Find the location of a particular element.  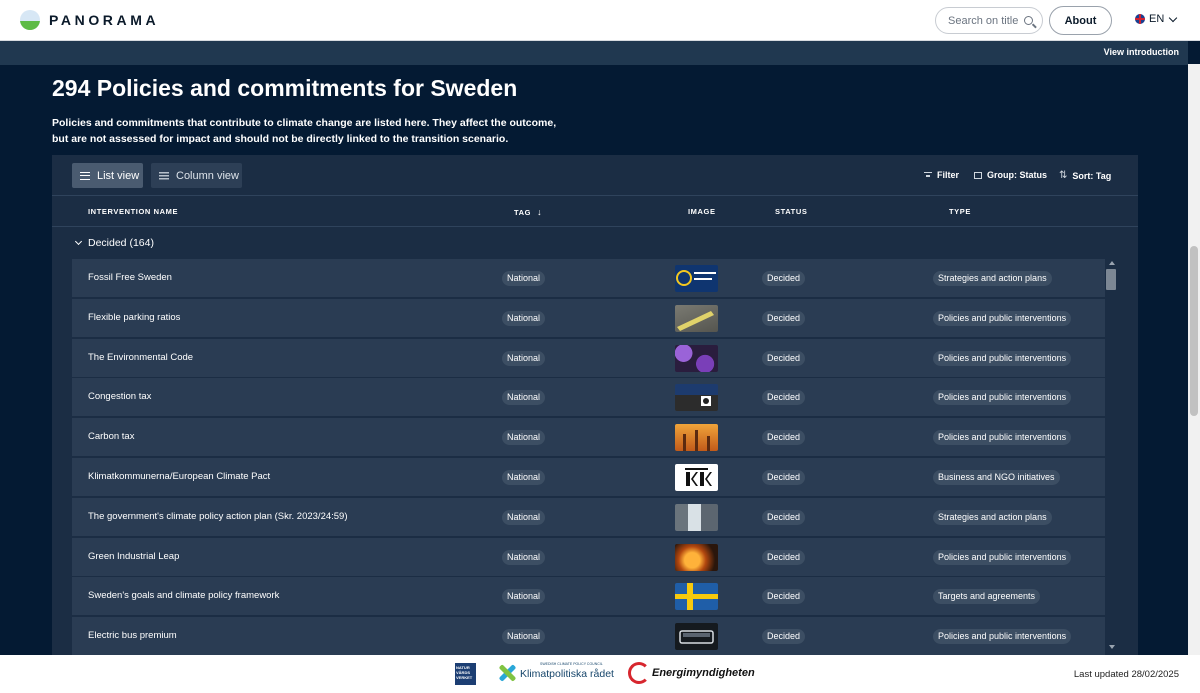

group-toggle-decided: Decided (164) is located at coordinates (114, 243).